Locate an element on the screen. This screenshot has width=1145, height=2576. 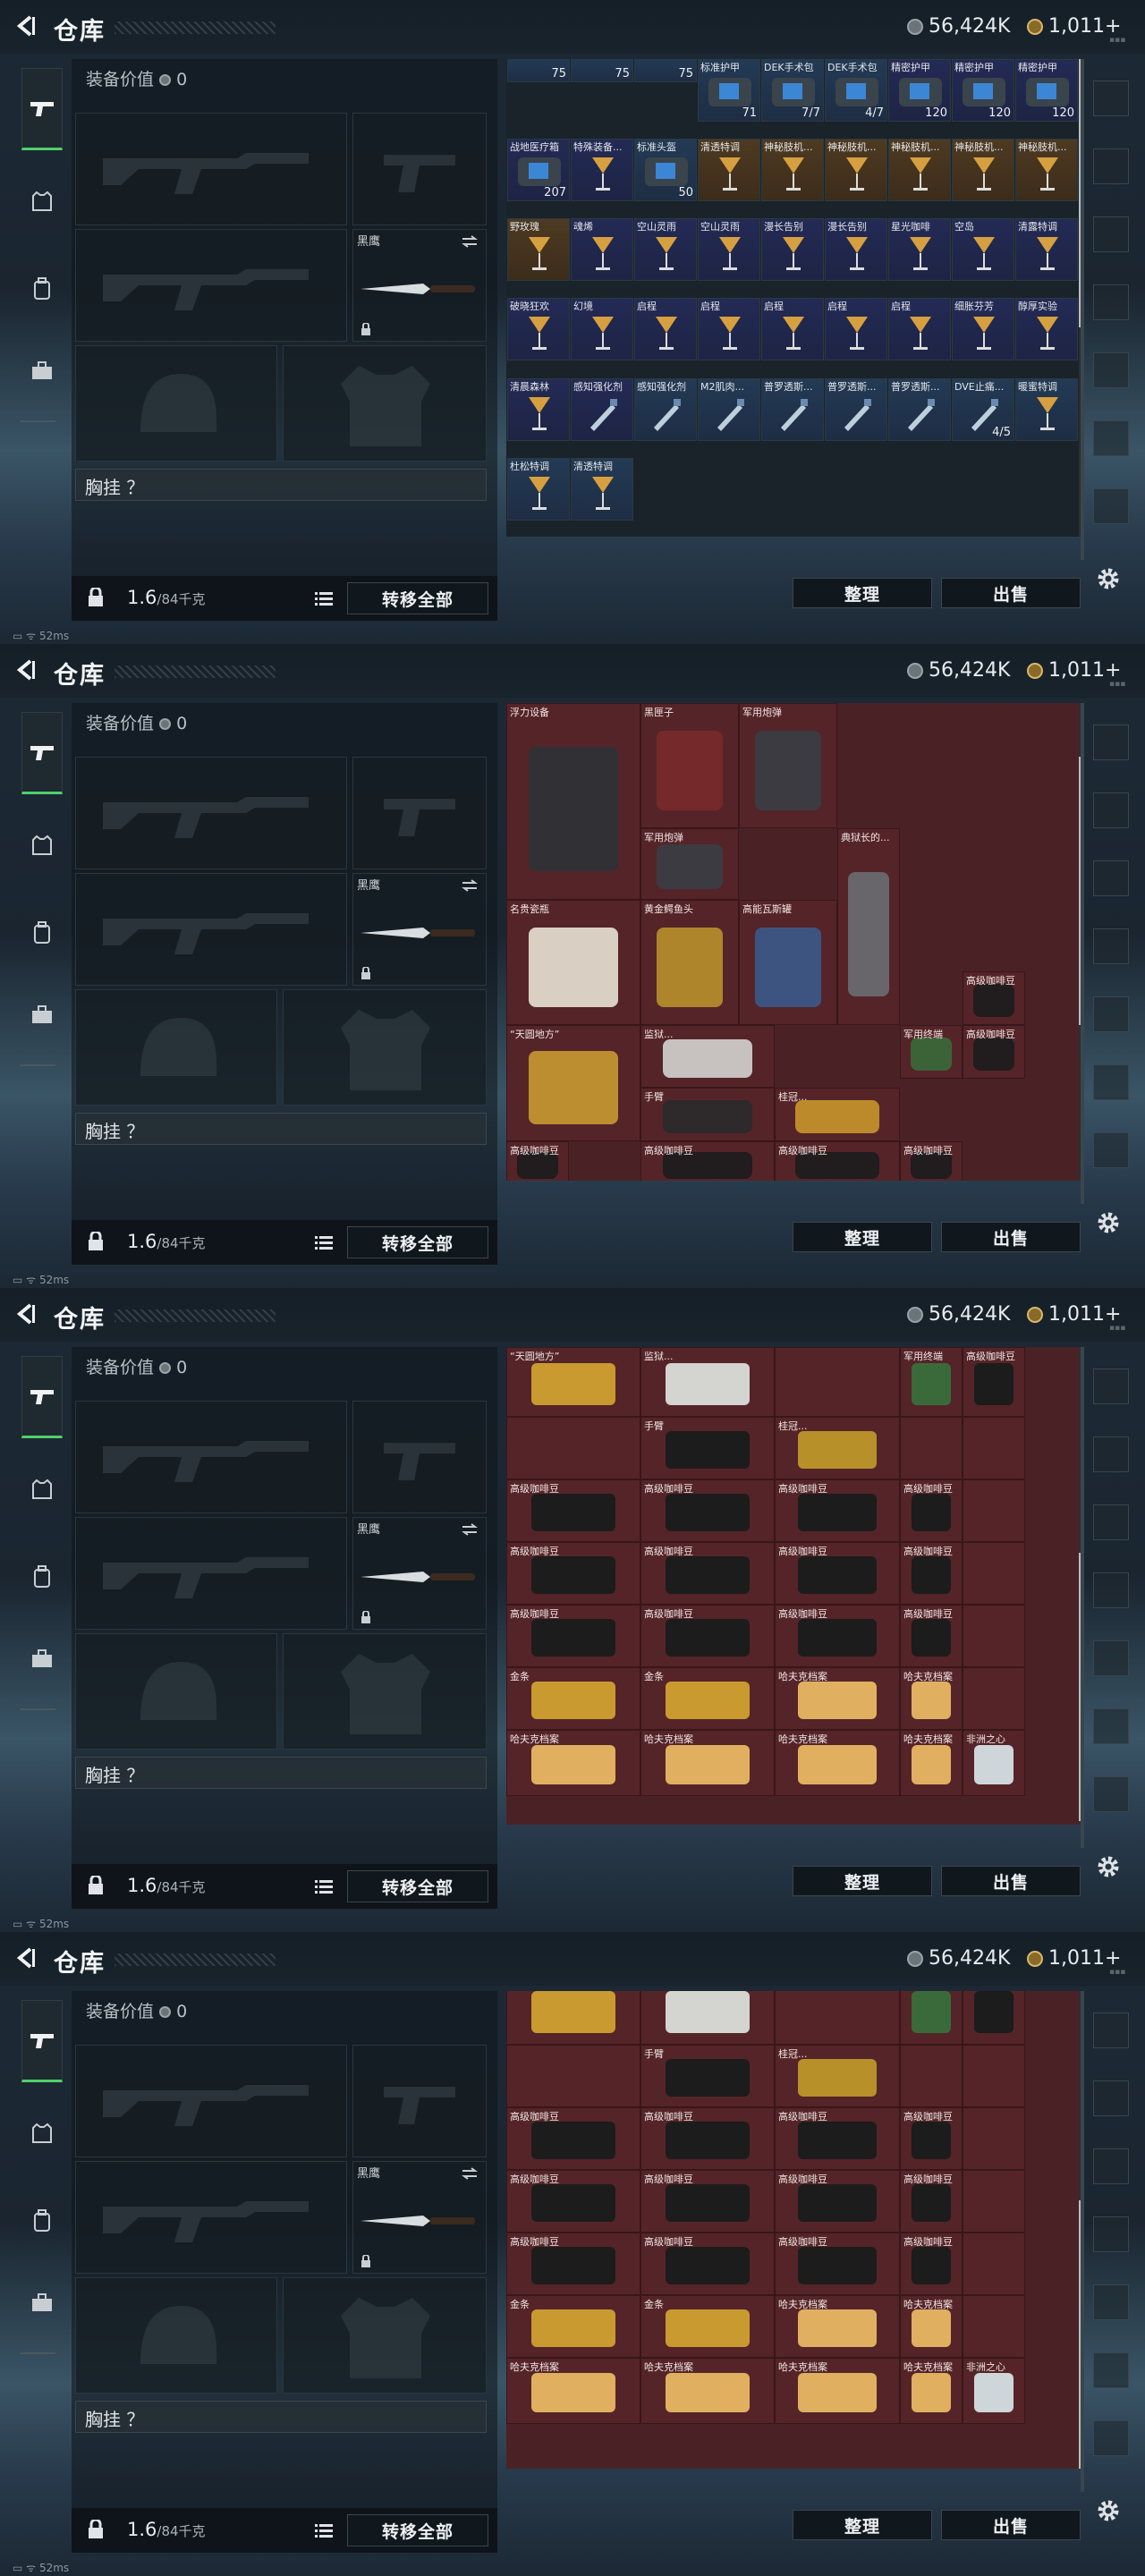
item-cell: 醇厚实验 is located at coordinates (1046, 329).